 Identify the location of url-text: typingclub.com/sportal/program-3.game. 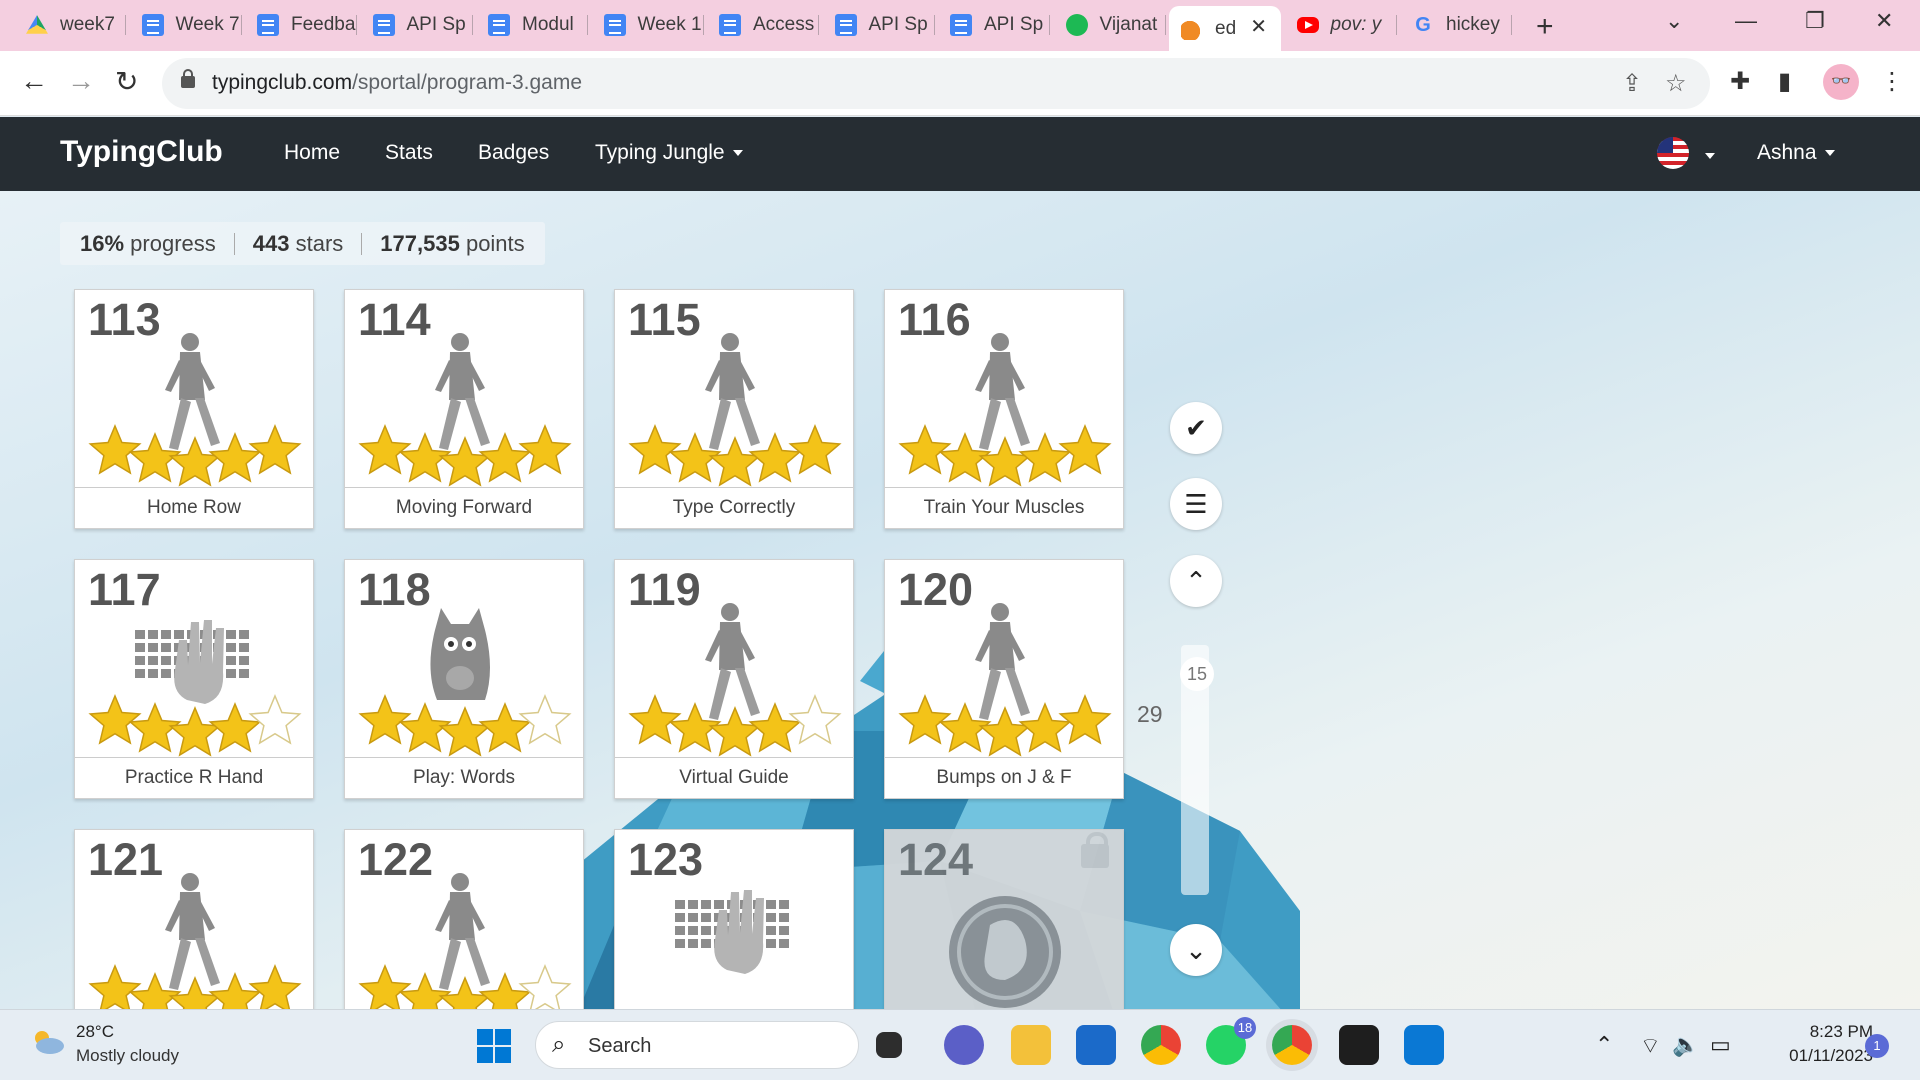
(397, 83).